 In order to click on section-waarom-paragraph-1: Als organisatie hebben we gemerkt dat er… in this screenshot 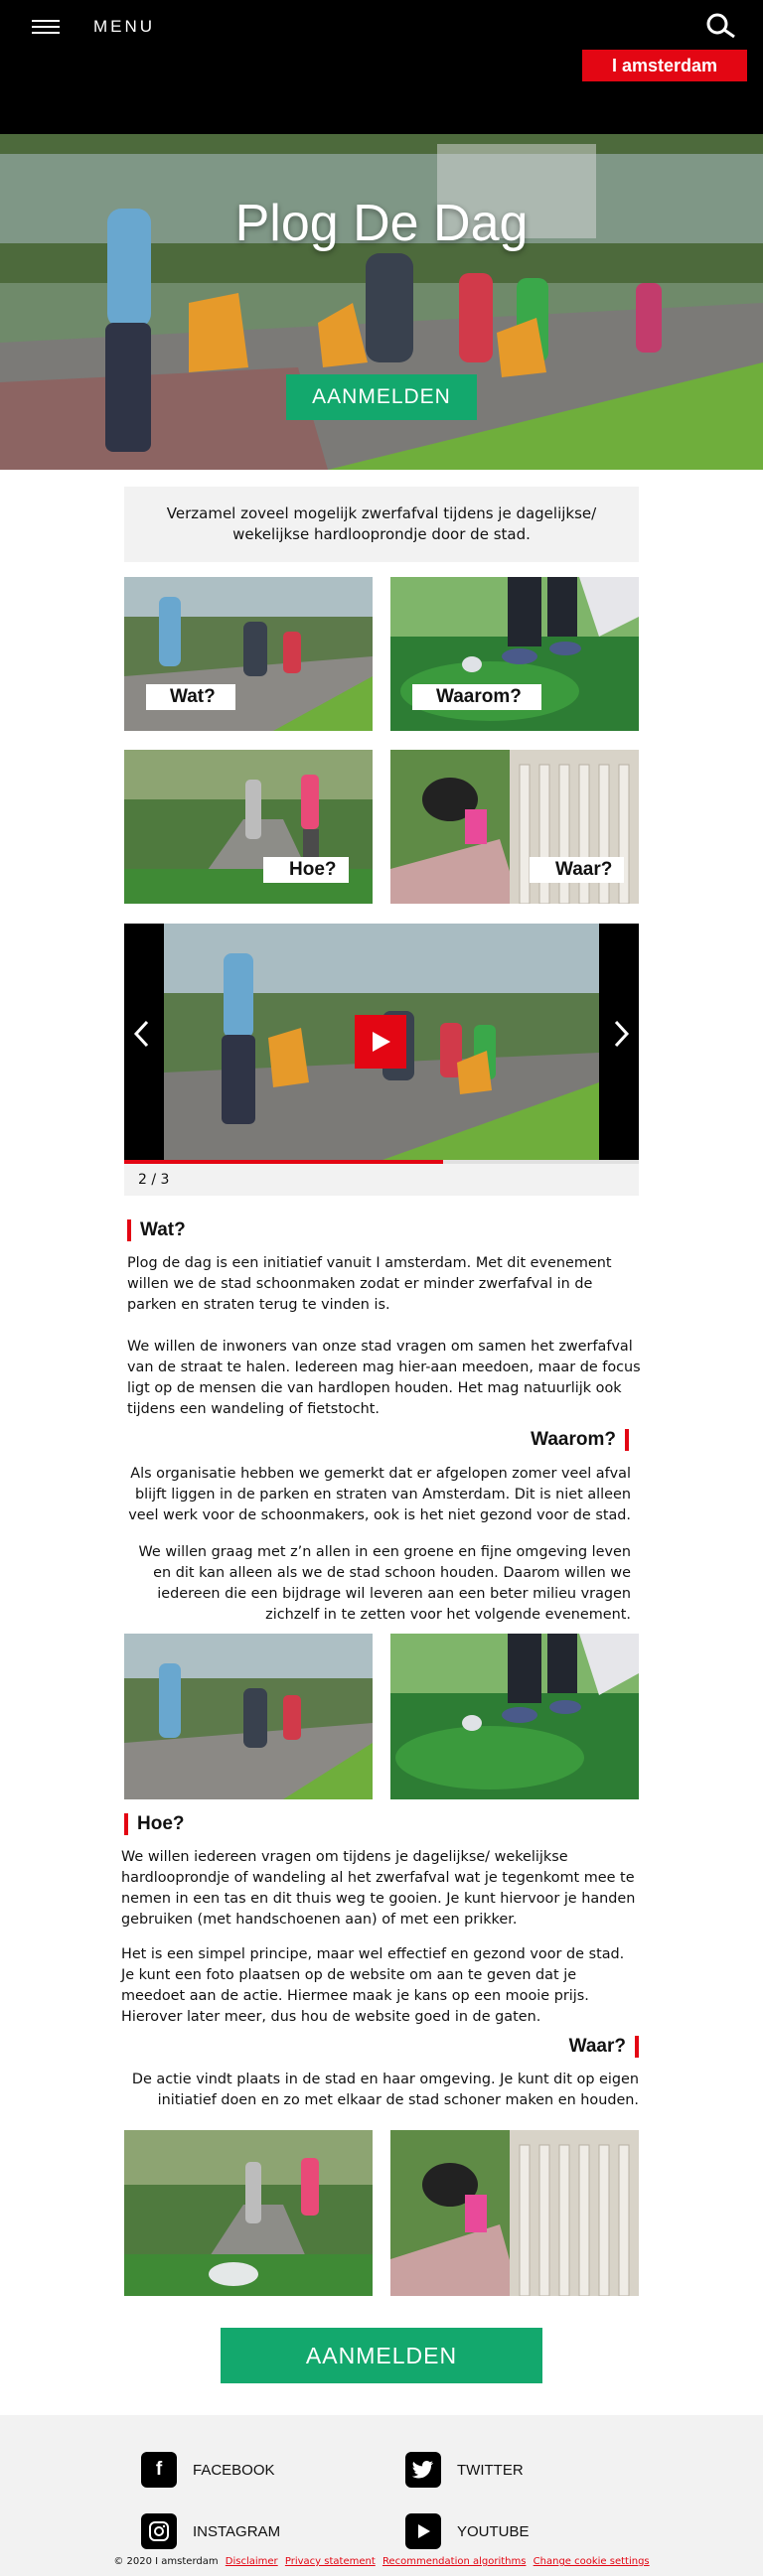, I will do `click(379, 1495)`.